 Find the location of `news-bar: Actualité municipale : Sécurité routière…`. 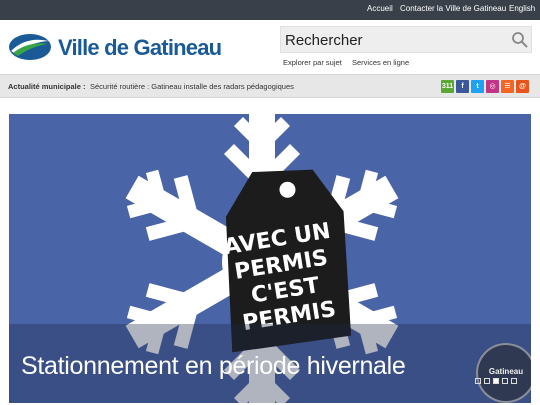

news-bar: Actualité municipale : Sécurité routière… is located at coordinates (270, 86).